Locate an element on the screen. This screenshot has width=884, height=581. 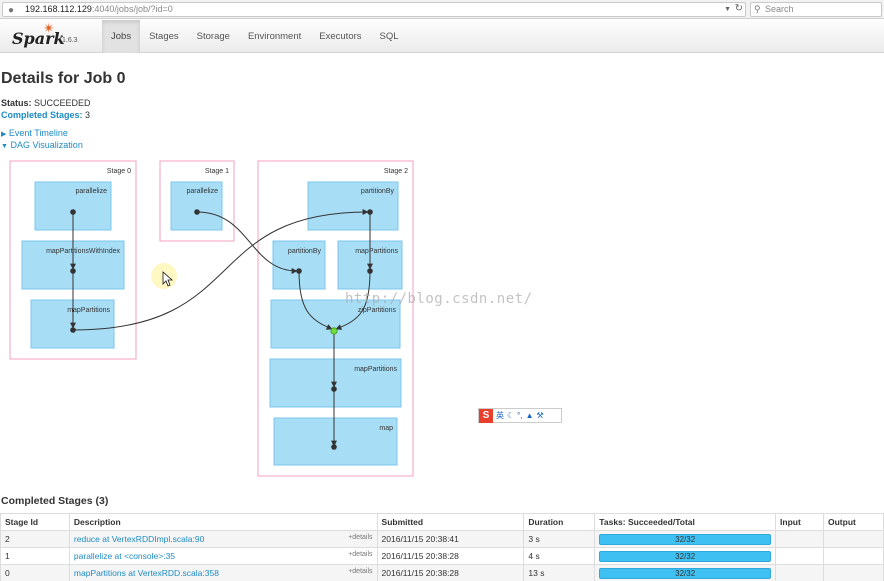
dot-s0-mappartitionswithindex is located at coordinates (73, 271).